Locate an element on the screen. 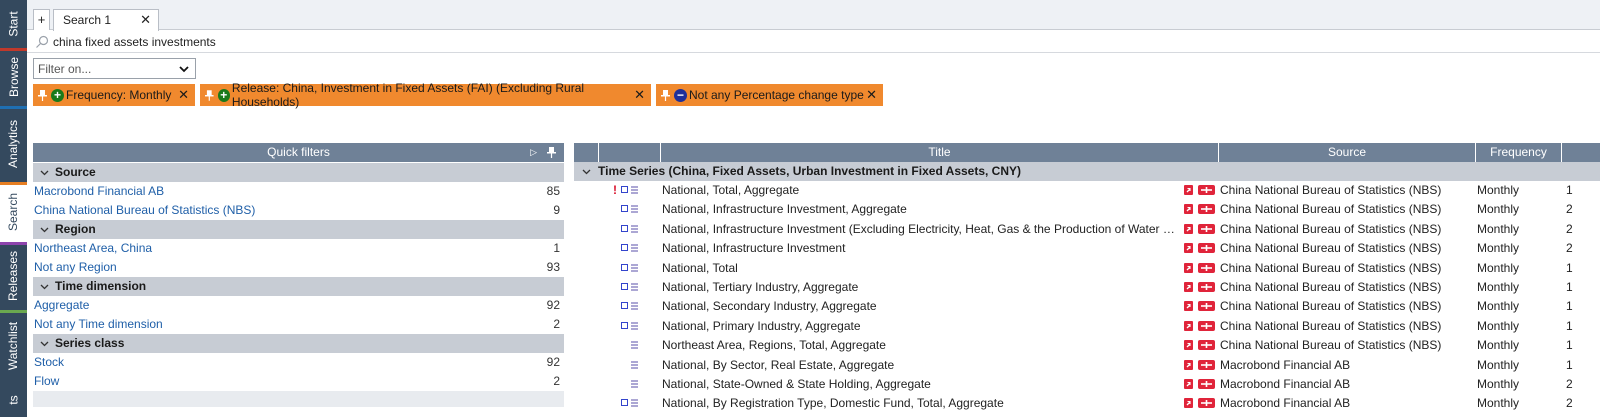 The height and width of the screenshot is (417, 1600). series-square-icon is located at coordinates (624, 286).